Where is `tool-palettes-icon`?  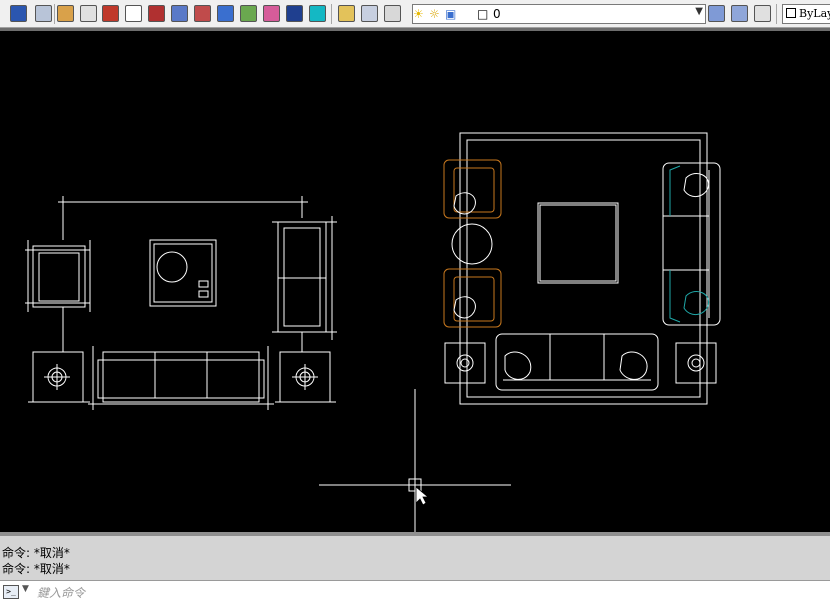 tool-palettes-icon is located at coordinates (248, 13).